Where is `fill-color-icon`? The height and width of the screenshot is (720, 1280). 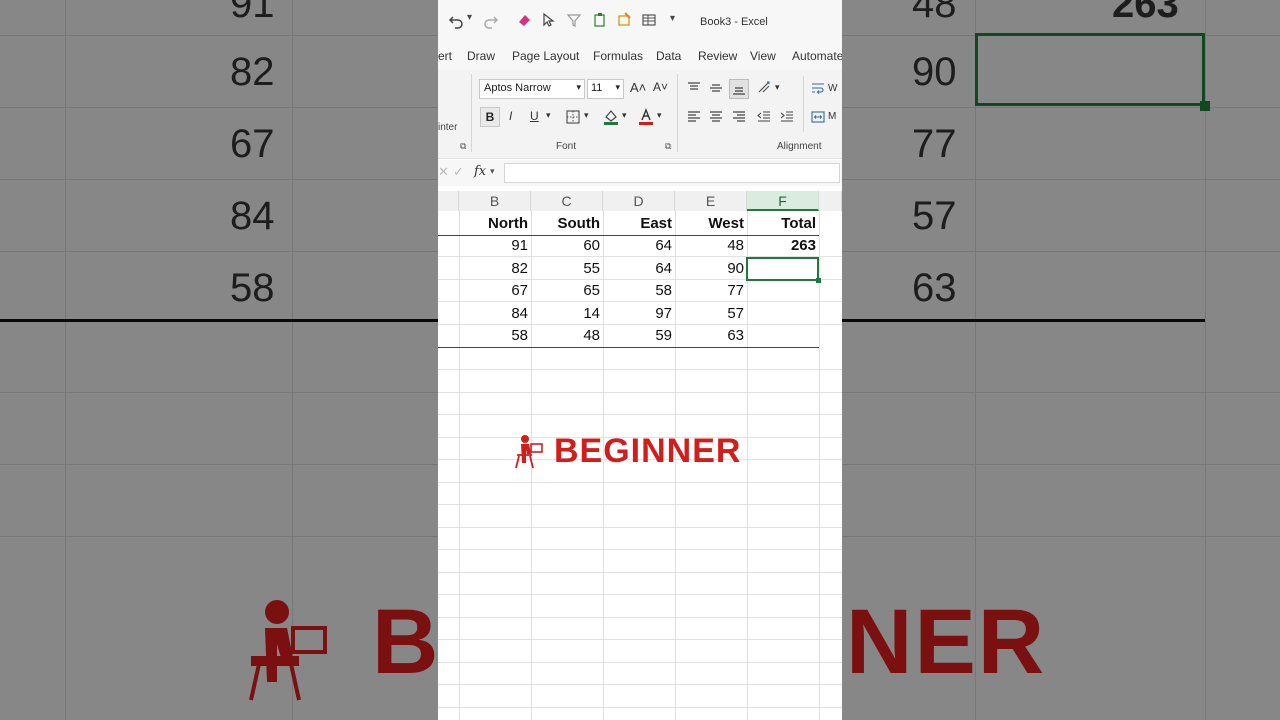 fill-color-icon is located at coordinates (611, 117).